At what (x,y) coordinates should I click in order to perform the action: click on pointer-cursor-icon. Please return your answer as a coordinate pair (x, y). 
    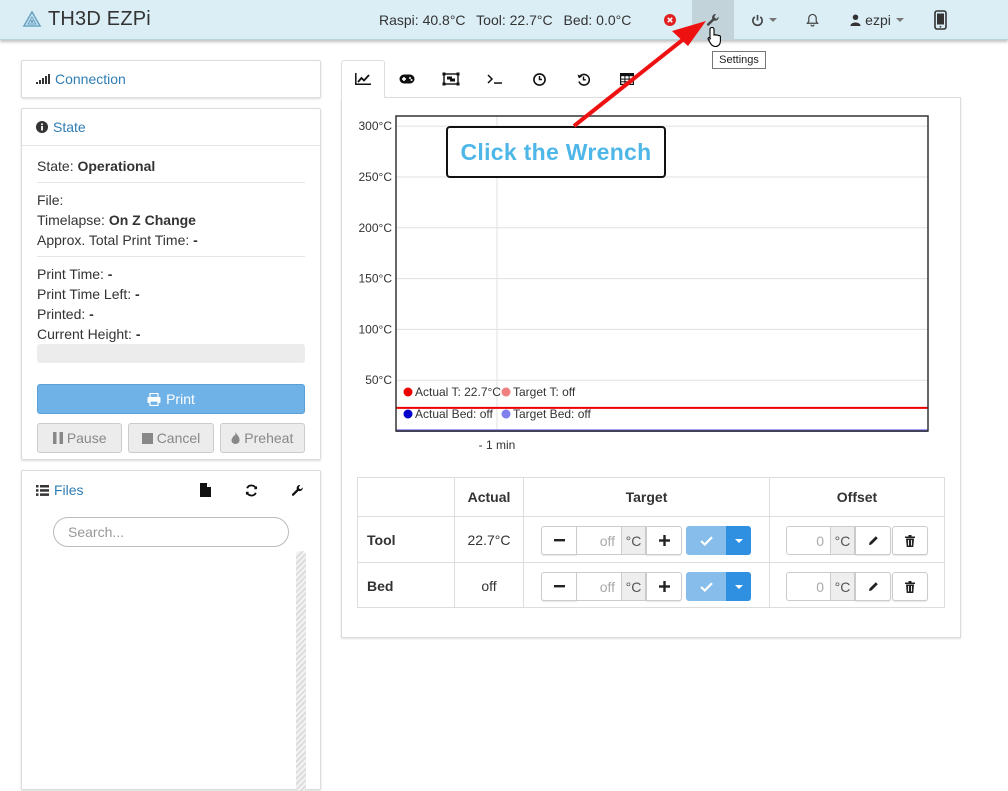
    Looking at the image, I should click on (714, 37).